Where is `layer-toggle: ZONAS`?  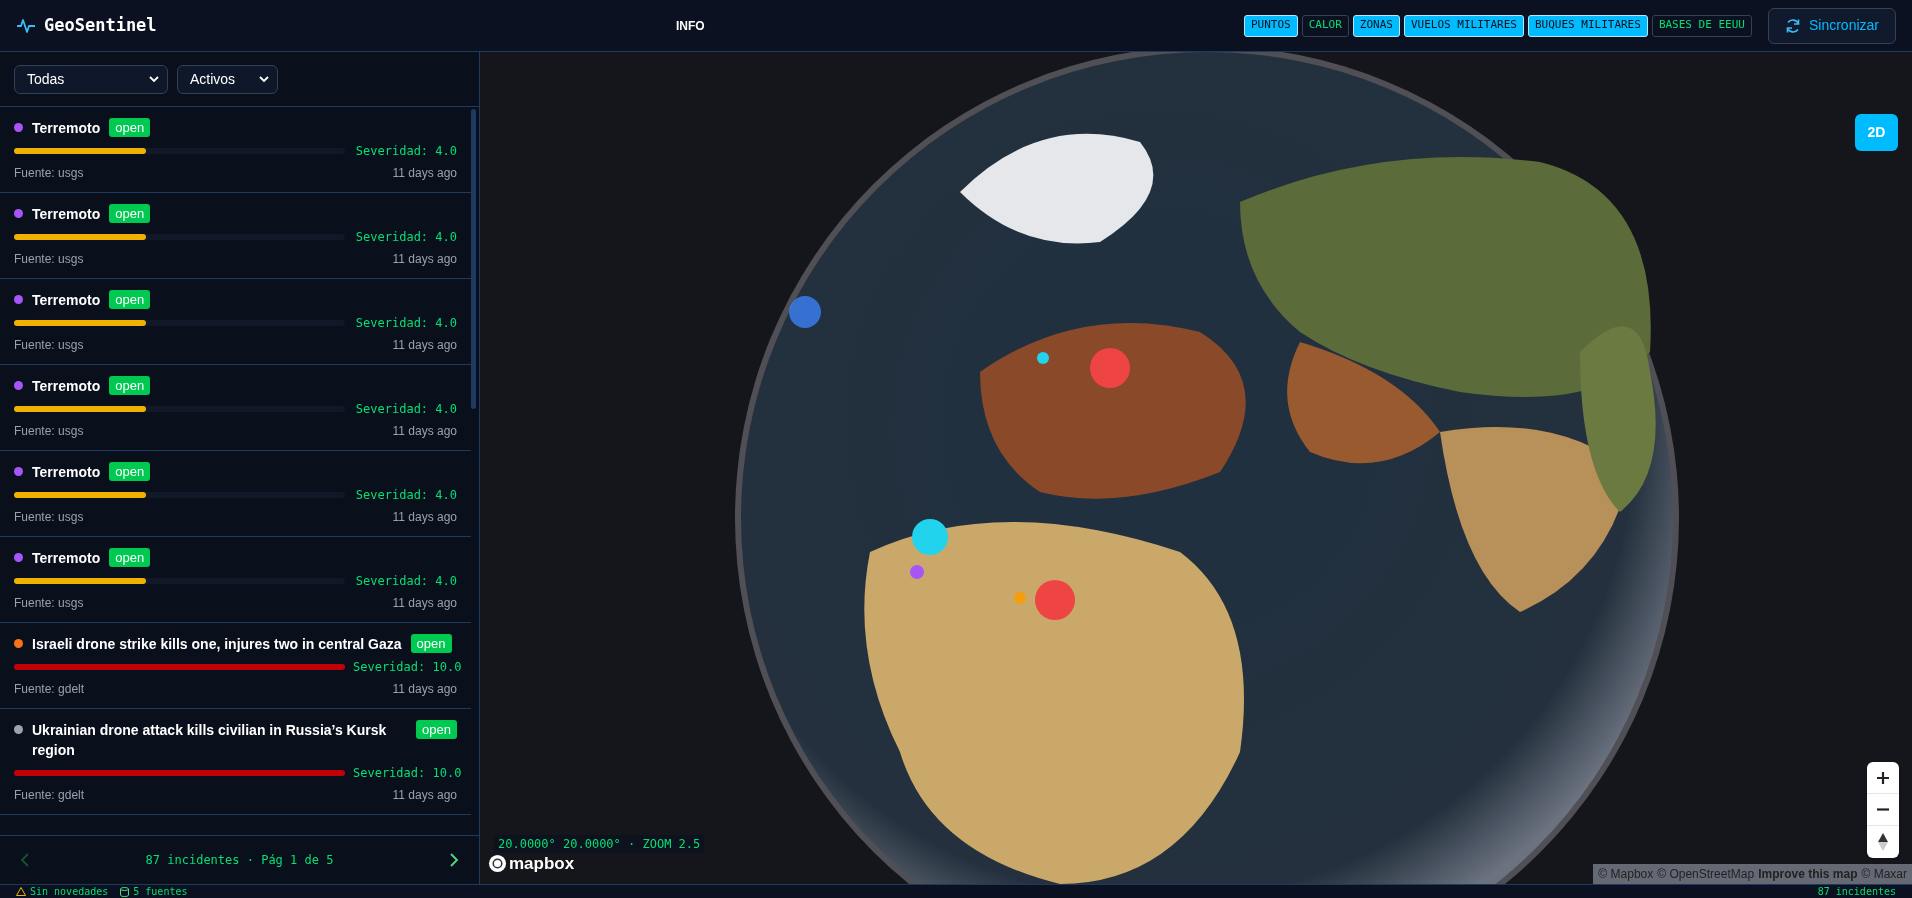 layer-toggle: ZONAS is located at coordinates (1376, 25).